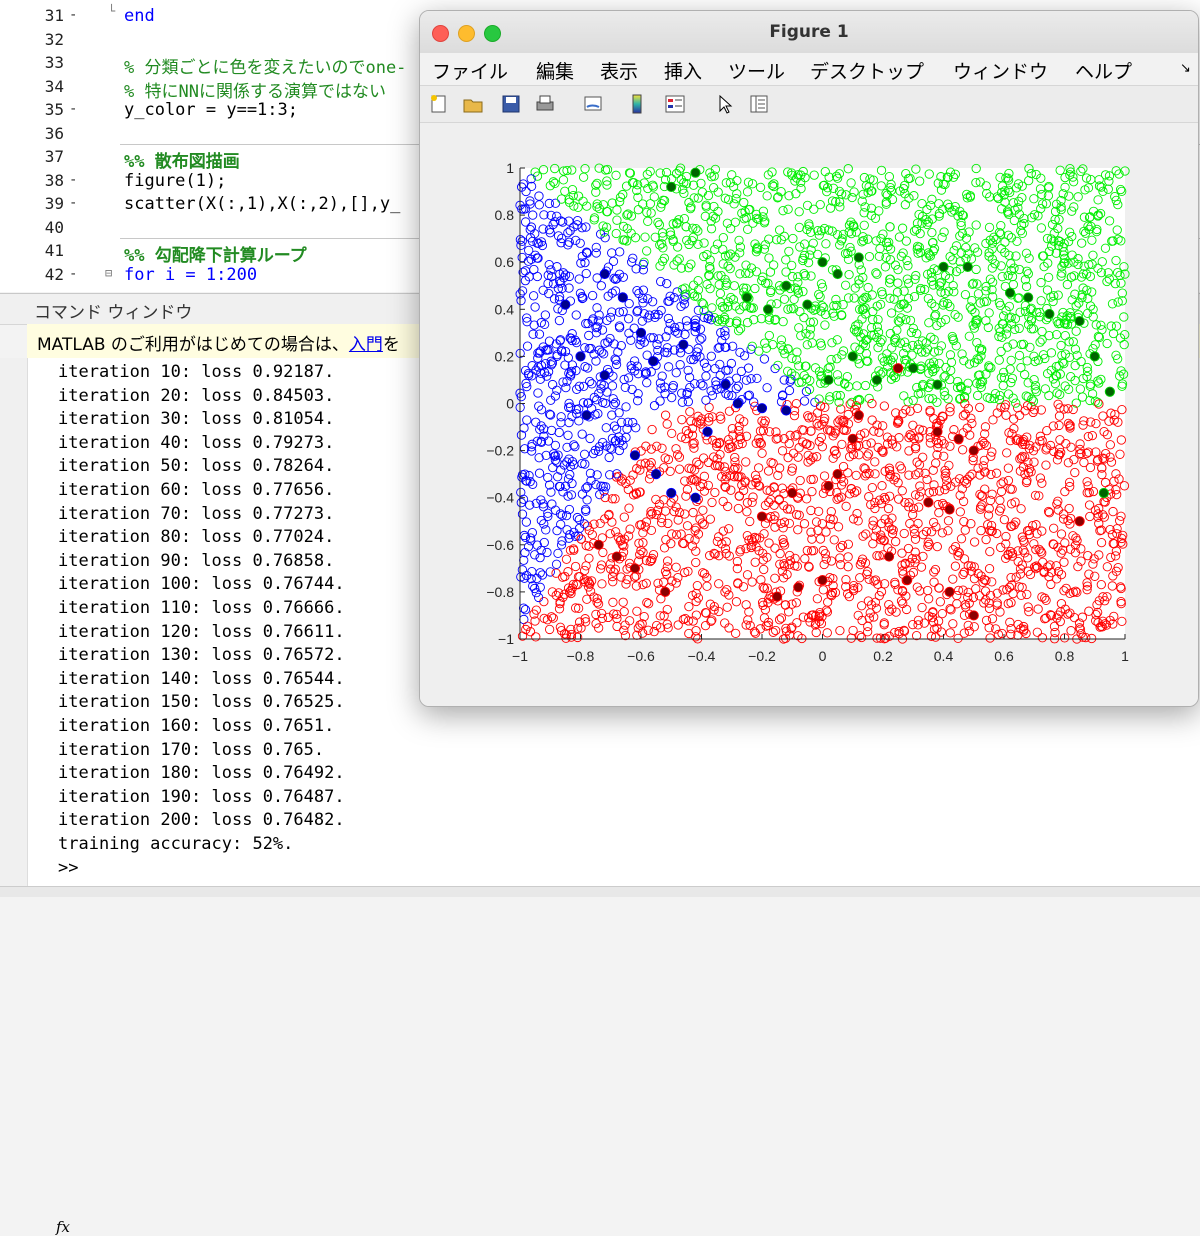  What do you see at coordinates (190, 275) in the screenshot?
I see `code-line: for i = 1:200` at bounding box center [190, 275].